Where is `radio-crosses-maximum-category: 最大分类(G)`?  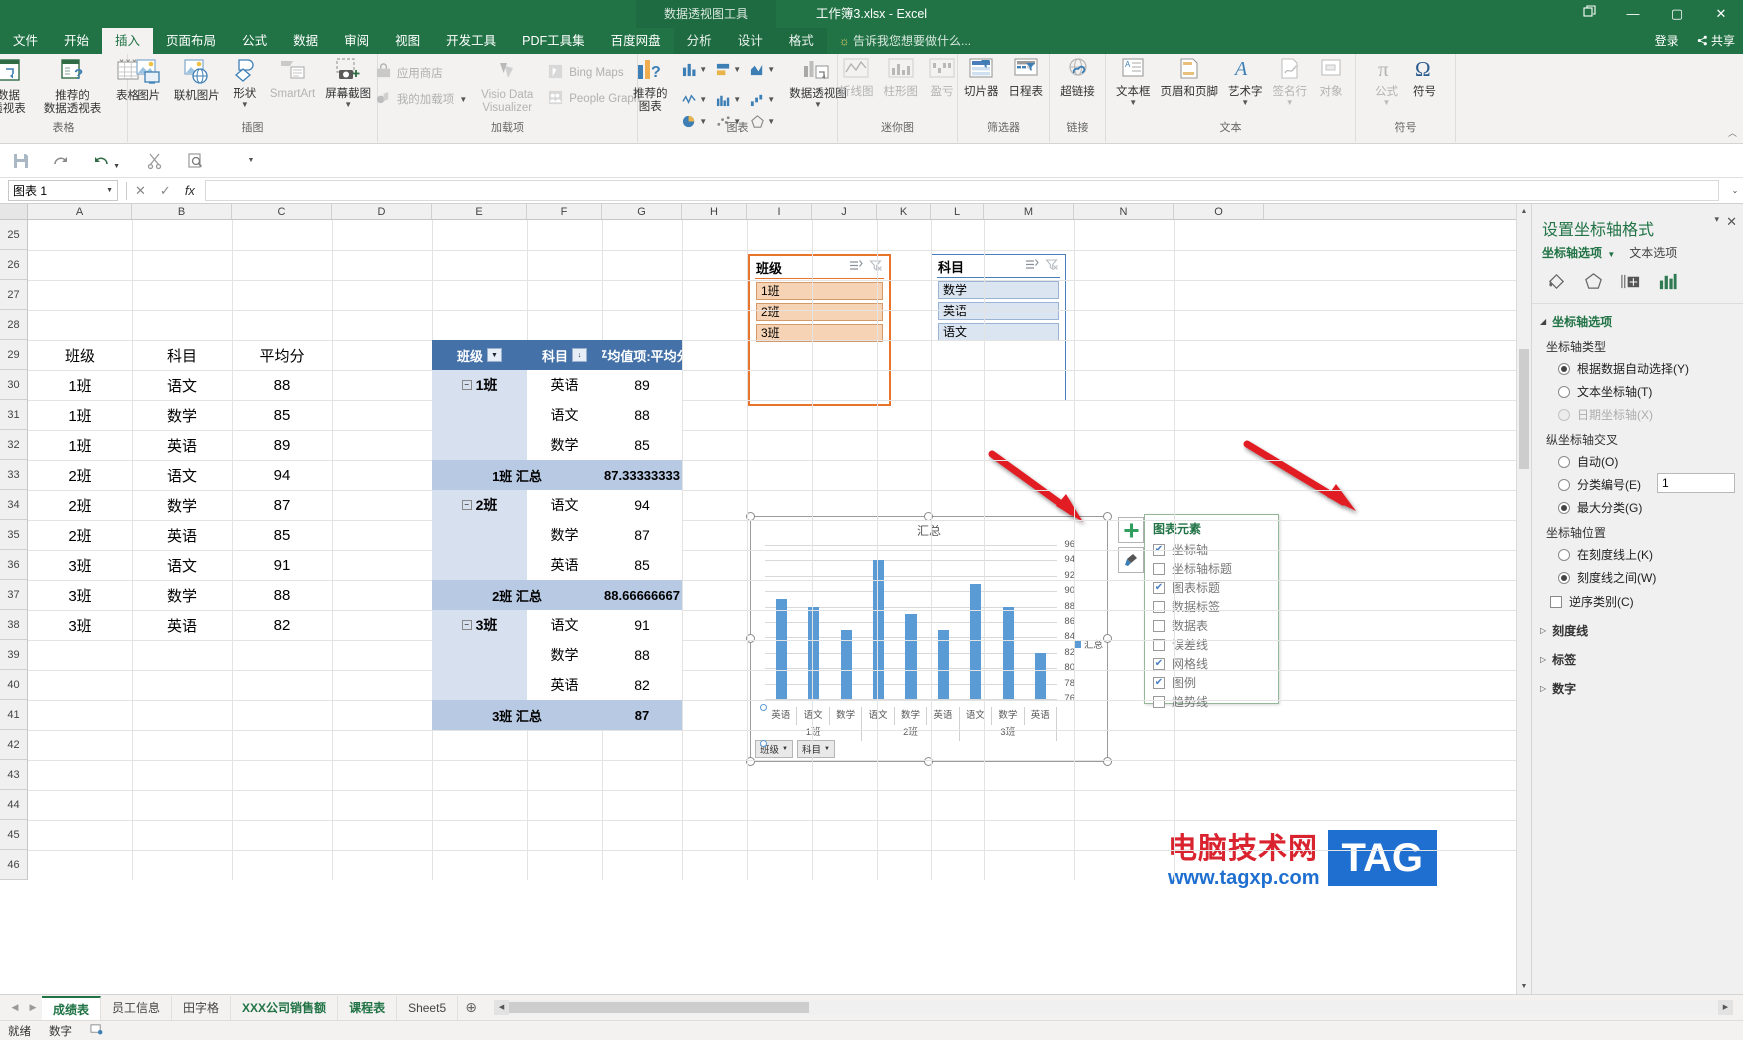
radio-crosses-maximum-category: 最大分类(G) is located at coordinates (1637, 507).